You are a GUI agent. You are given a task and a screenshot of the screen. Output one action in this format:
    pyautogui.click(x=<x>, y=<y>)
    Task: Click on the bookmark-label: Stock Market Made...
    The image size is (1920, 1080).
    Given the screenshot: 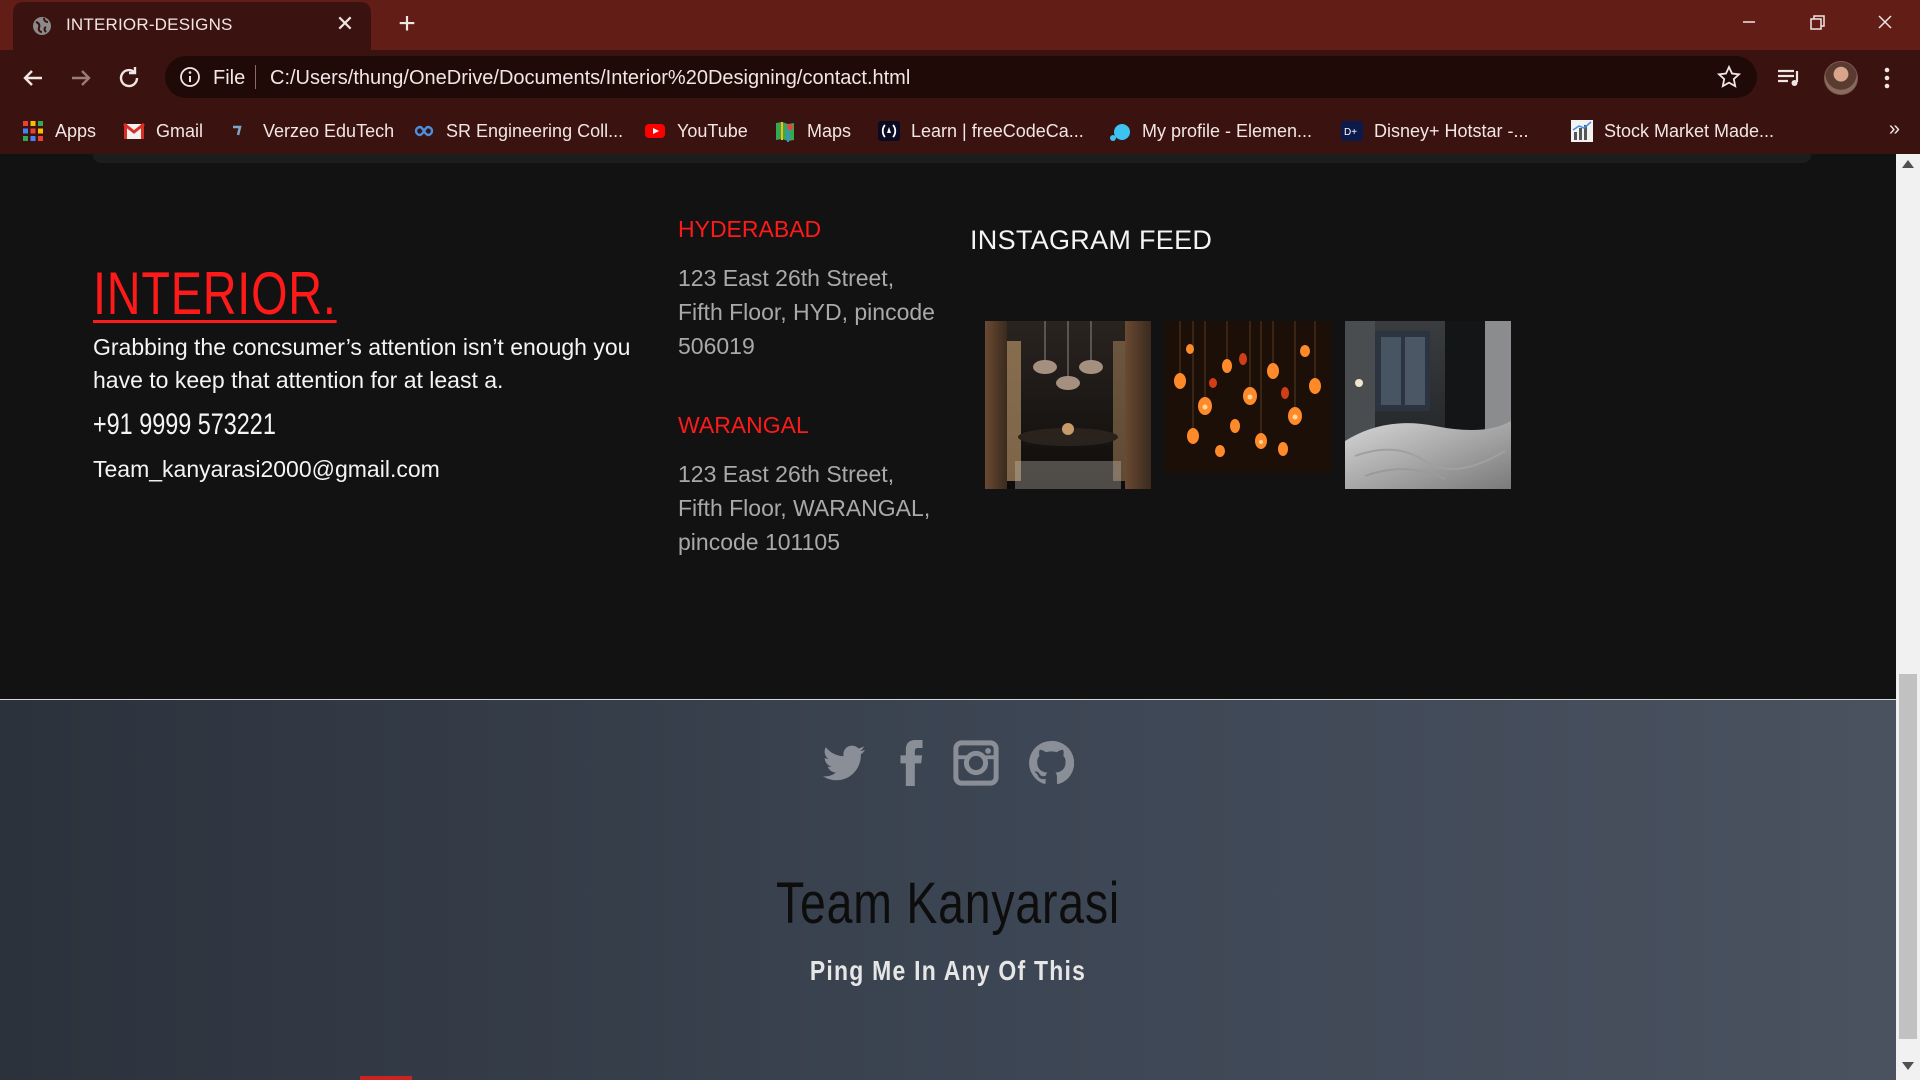 What is the action you would take?
    pyautogui.click(x=1689, y=130)
    